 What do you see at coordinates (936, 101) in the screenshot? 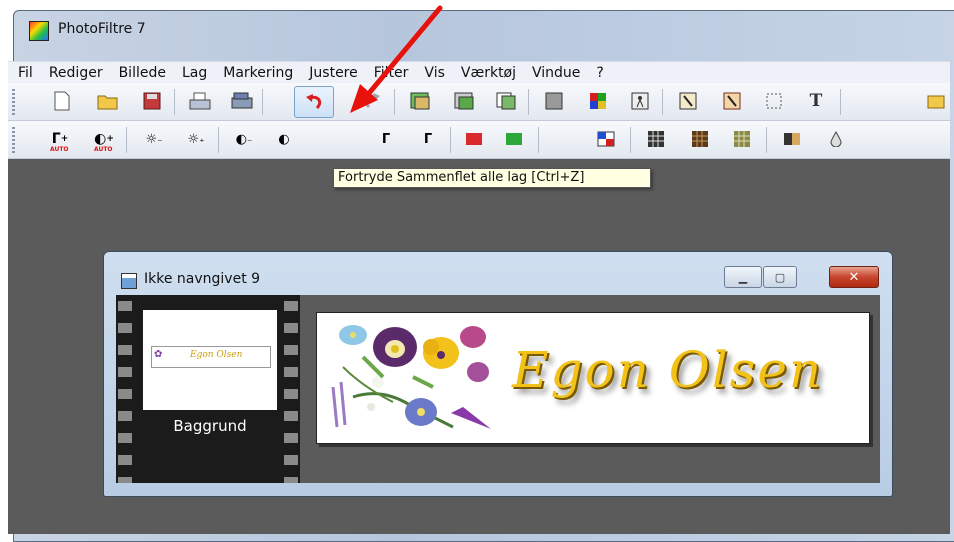
I see `extra-tool-icon` at bounding box center [936, 101].